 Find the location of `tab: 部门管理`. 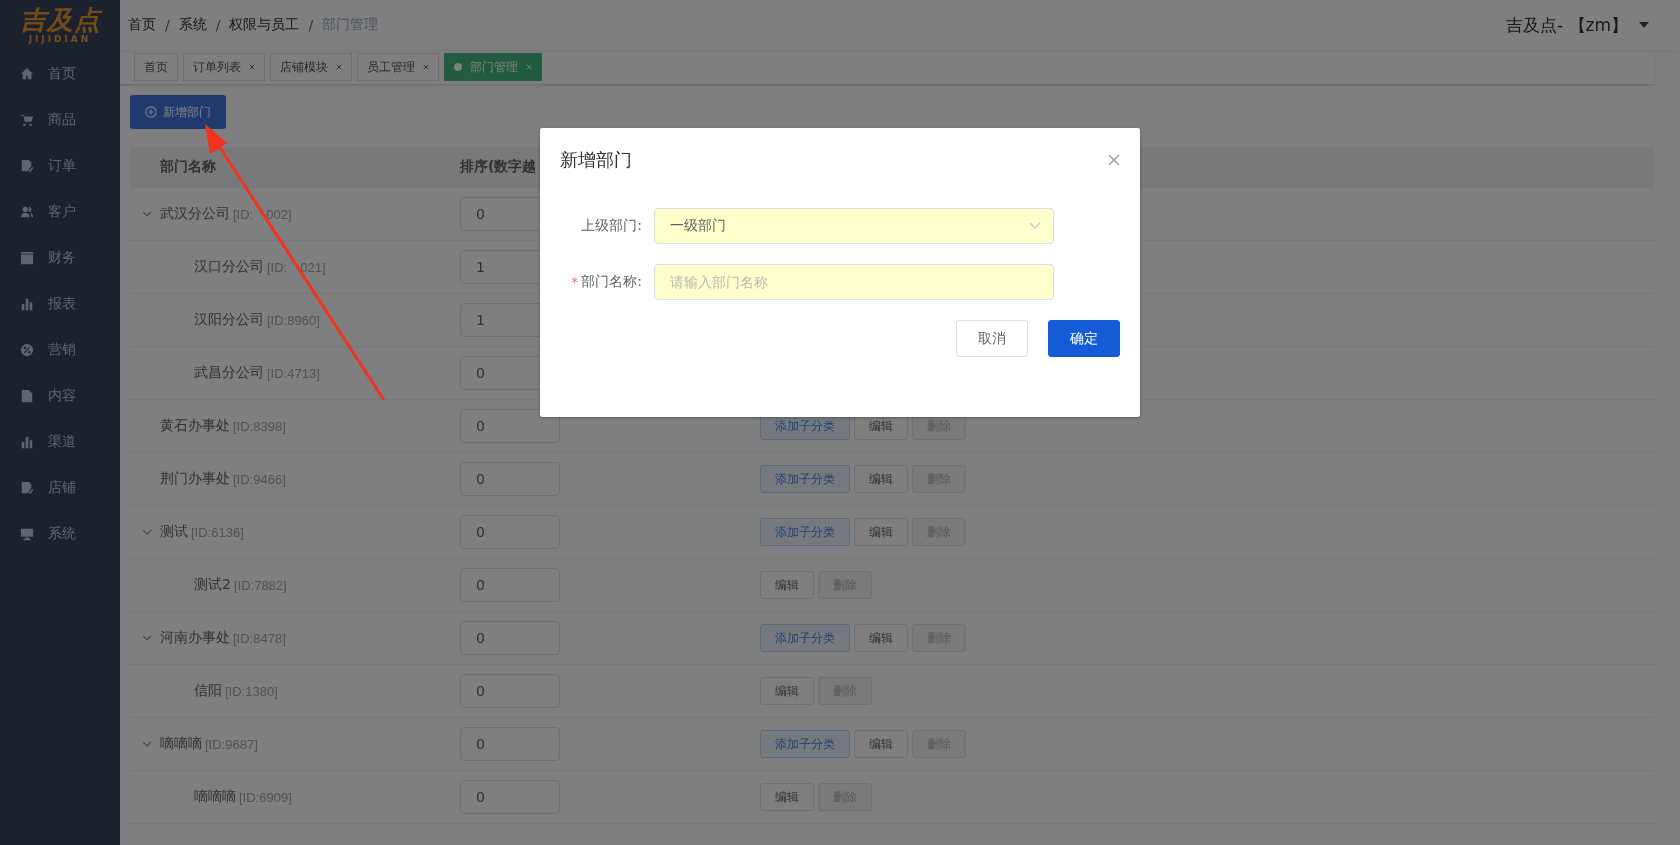

tab: 部门管理 is located at coordinates (493, 67).